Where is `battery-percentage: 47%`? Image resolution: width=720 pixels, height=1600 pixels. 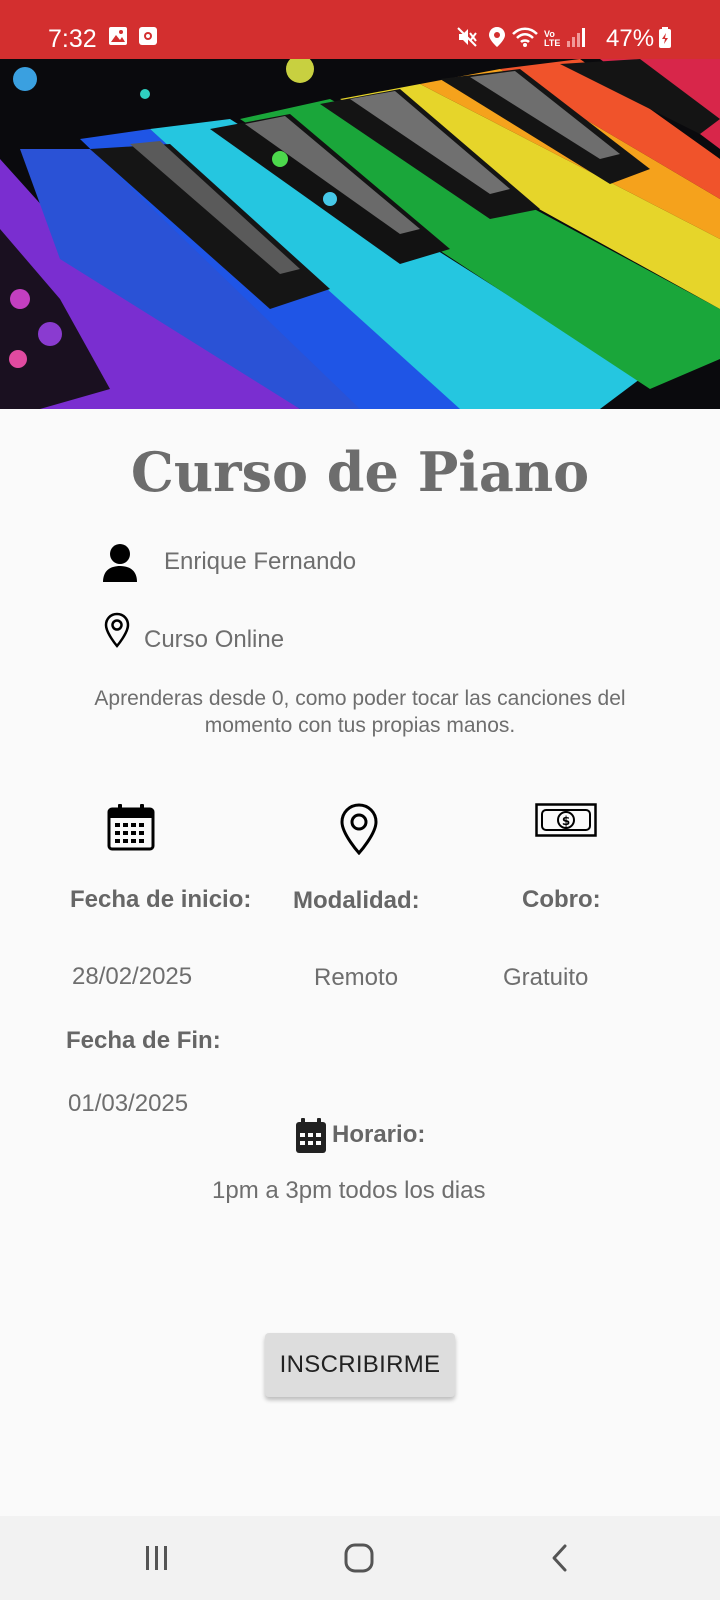
battery-percentage: 47% is located at coordinates (630, 38).